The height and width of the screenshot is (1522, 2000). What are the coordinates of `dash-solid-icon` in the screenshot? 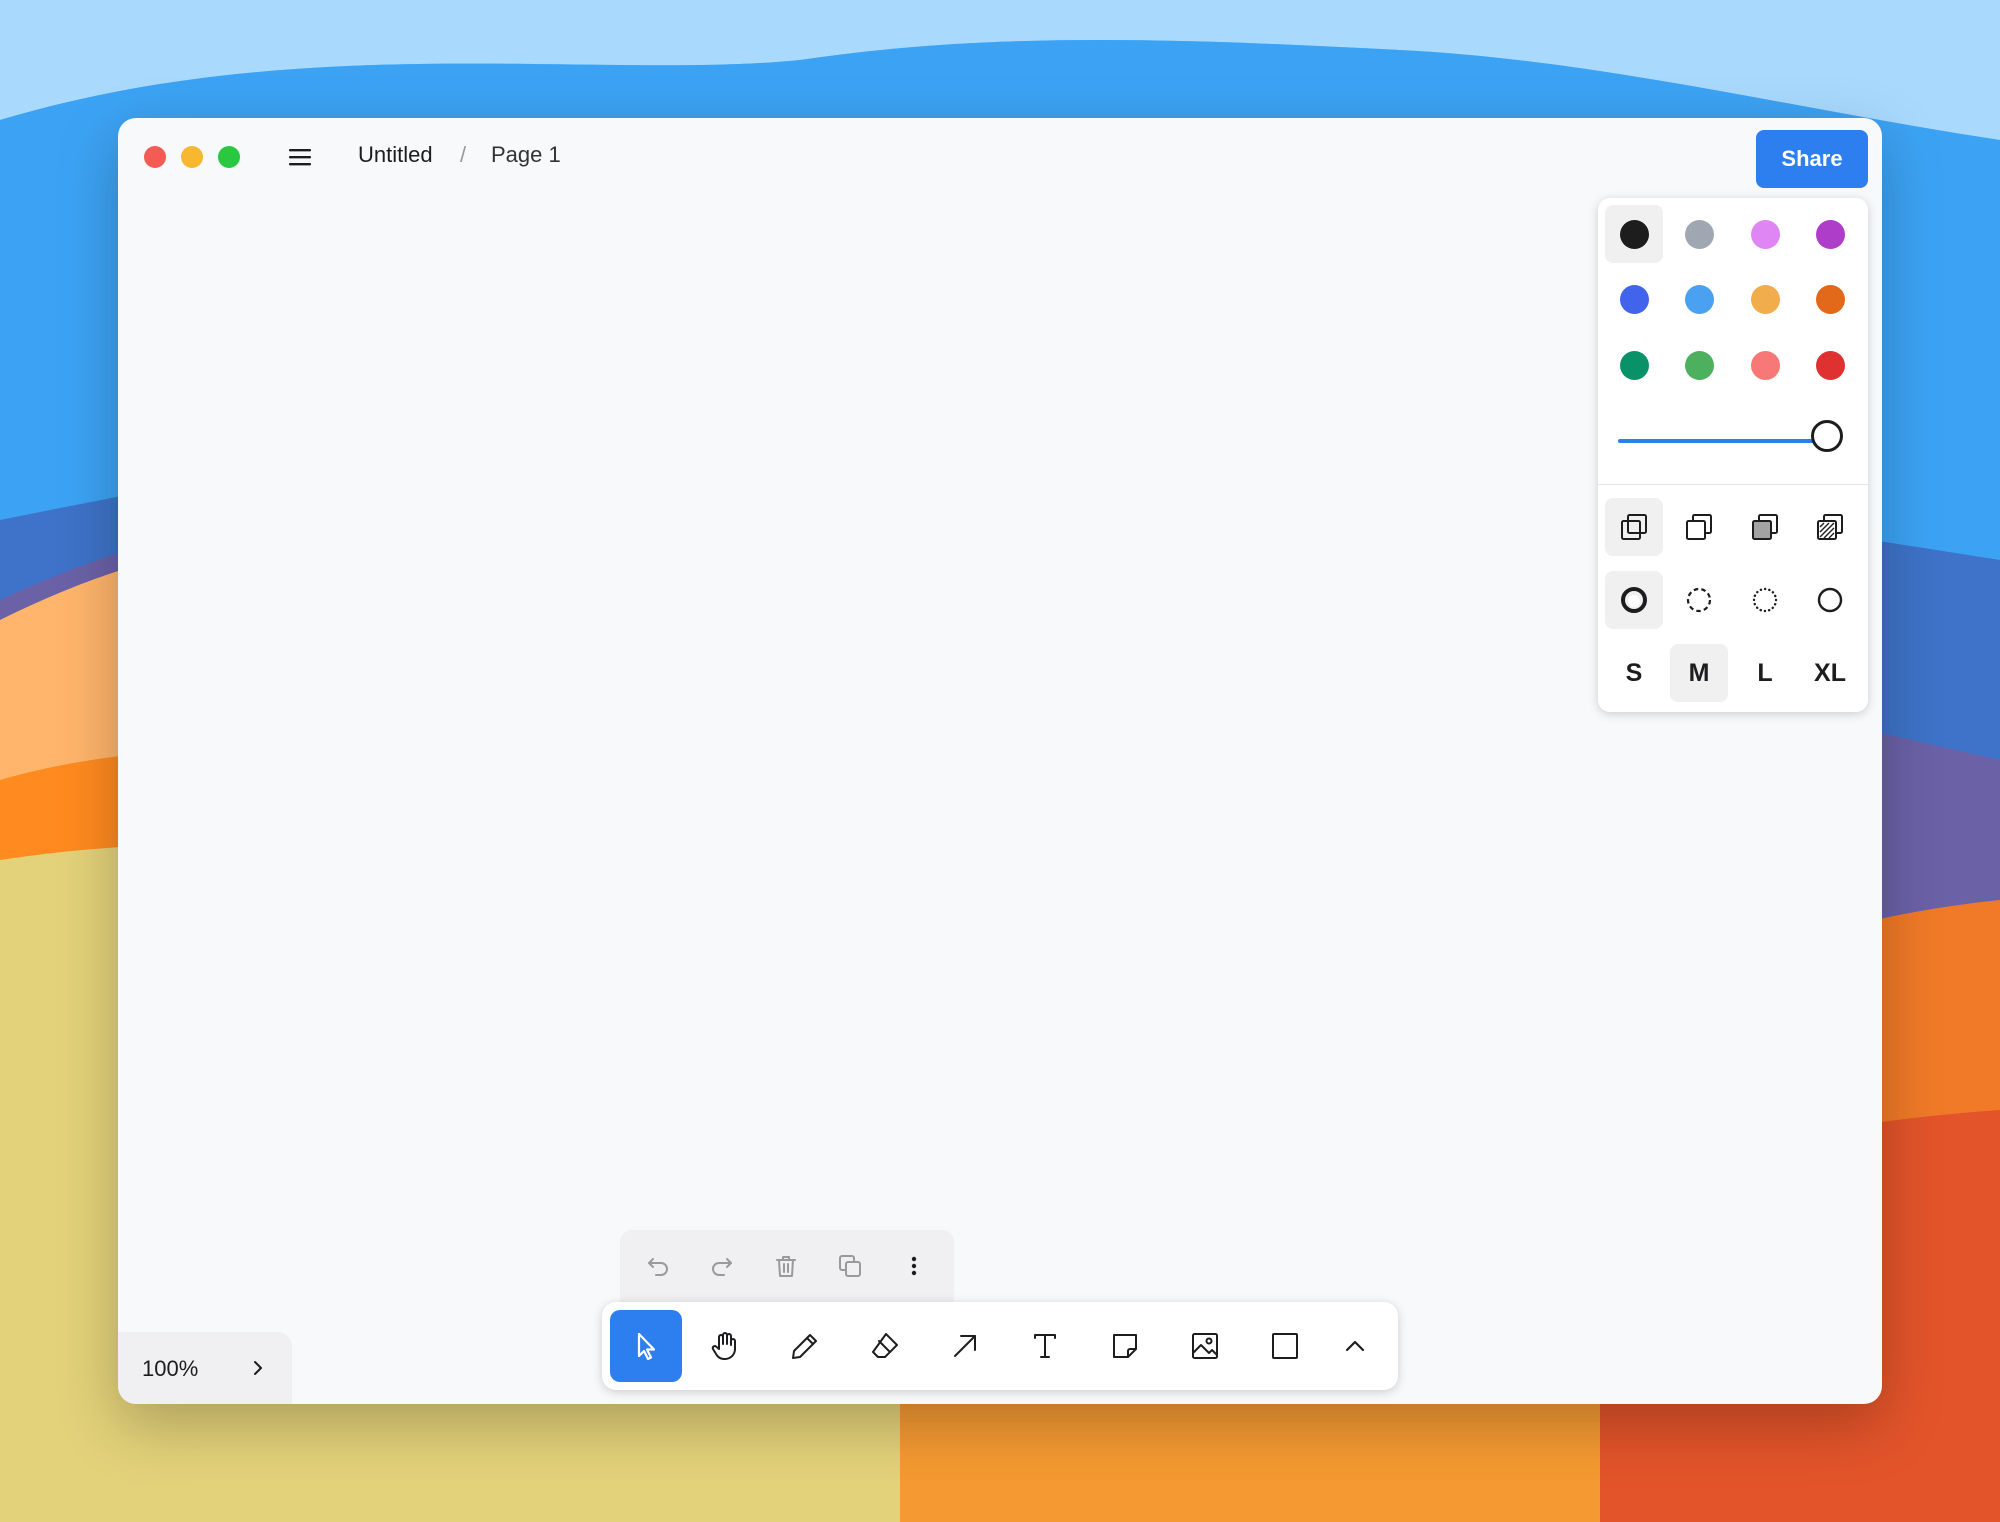 It's located at (1830, 600).